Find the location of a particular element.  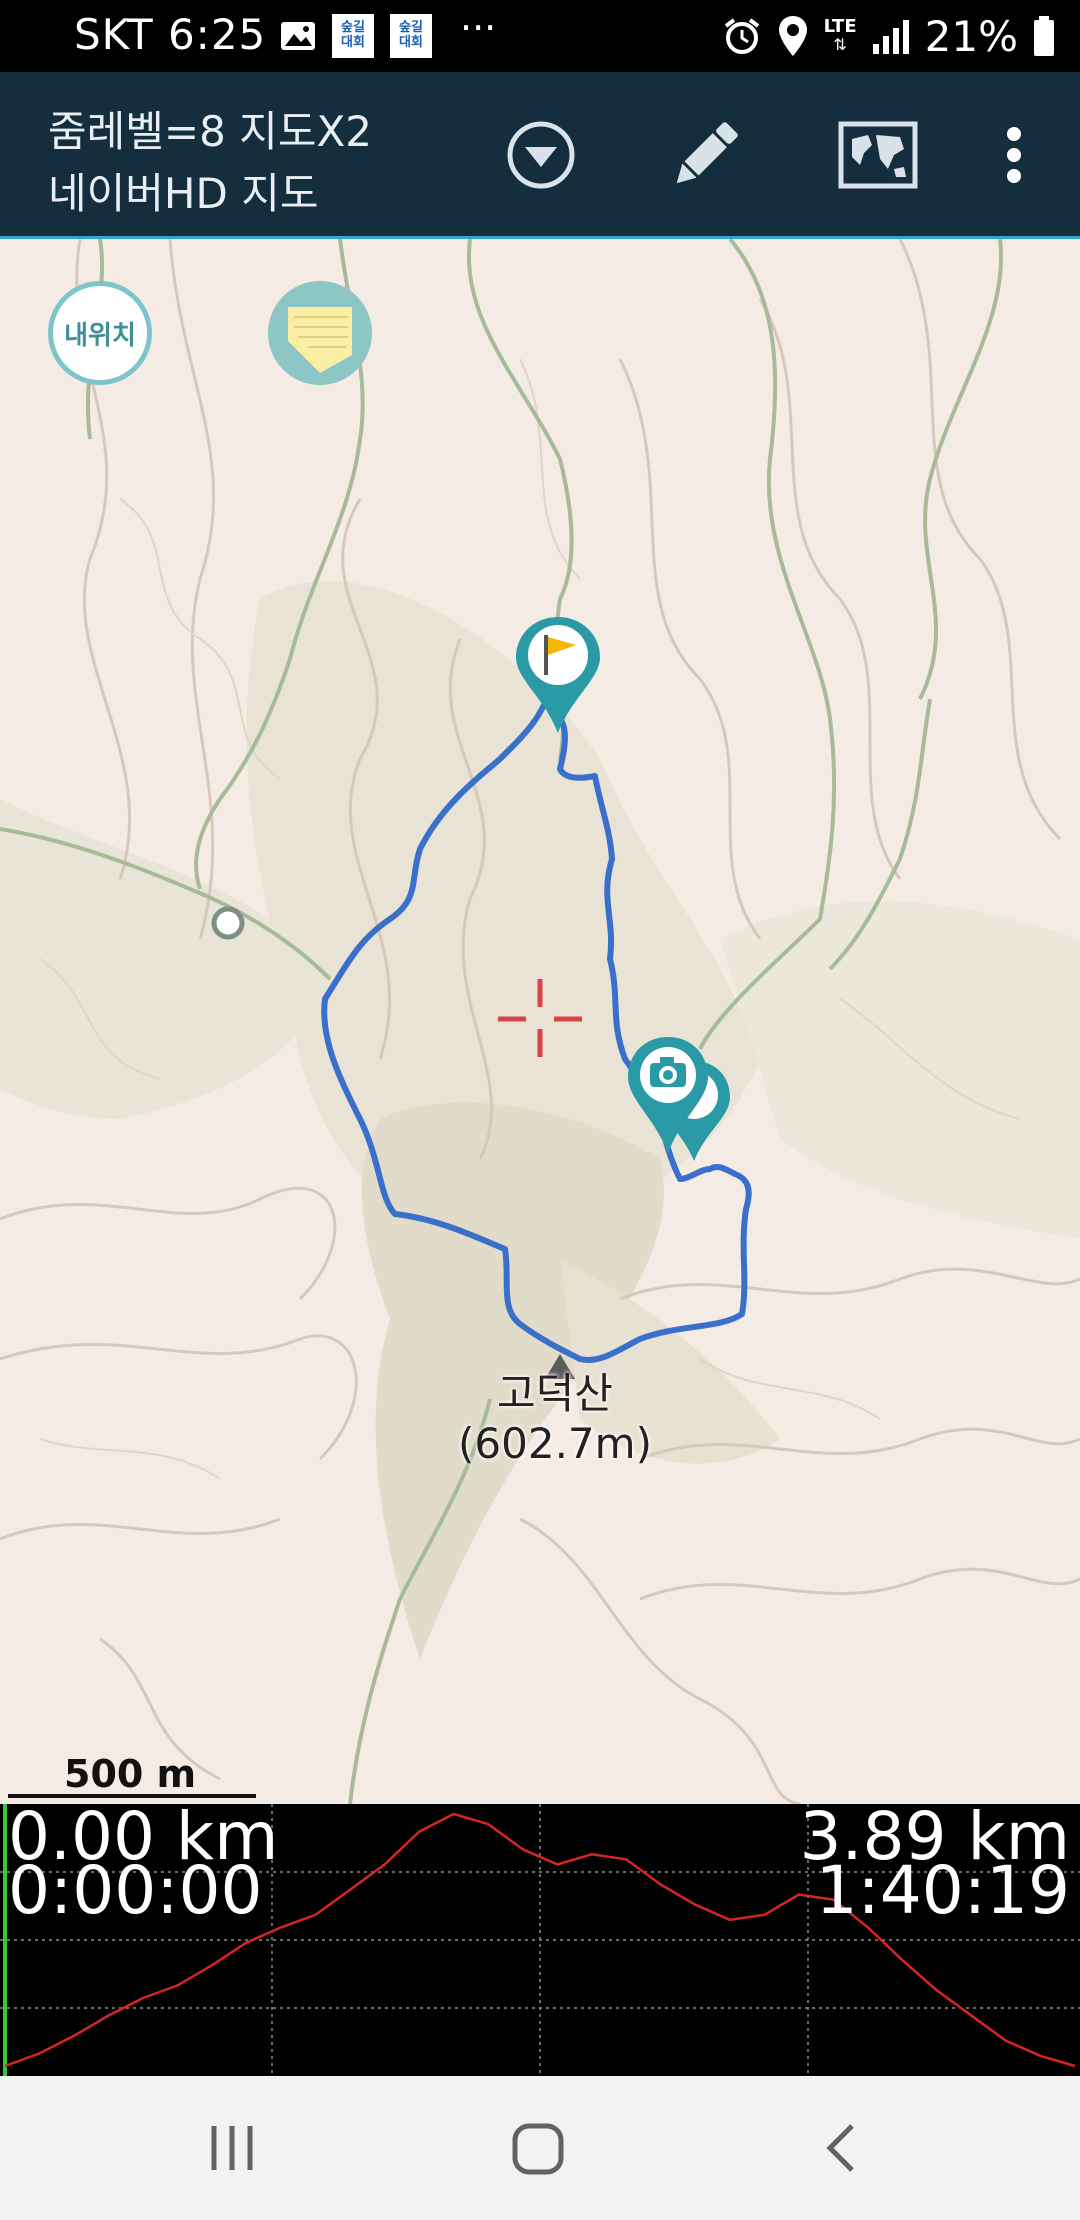

peak-elevation: (602.7m) is located at coordinates (555, 1443).